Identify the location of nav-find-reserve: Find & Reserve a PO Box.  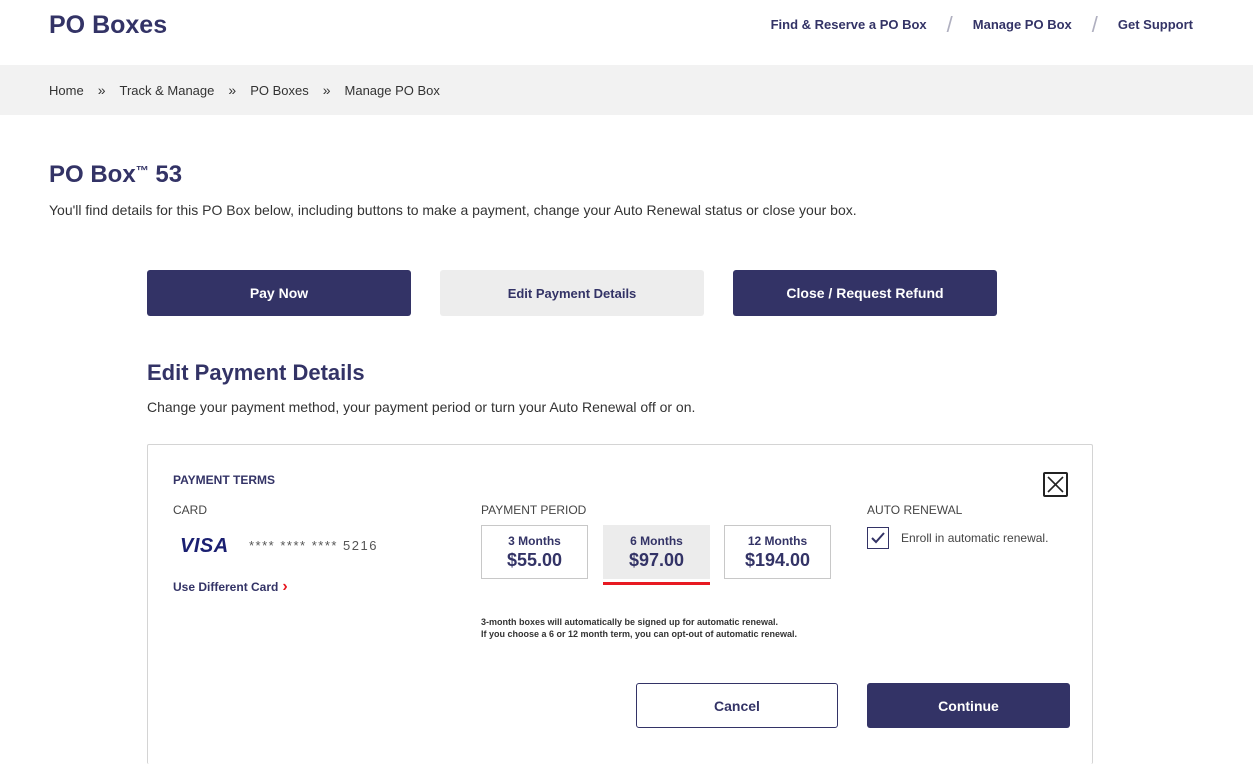
(849, 24).